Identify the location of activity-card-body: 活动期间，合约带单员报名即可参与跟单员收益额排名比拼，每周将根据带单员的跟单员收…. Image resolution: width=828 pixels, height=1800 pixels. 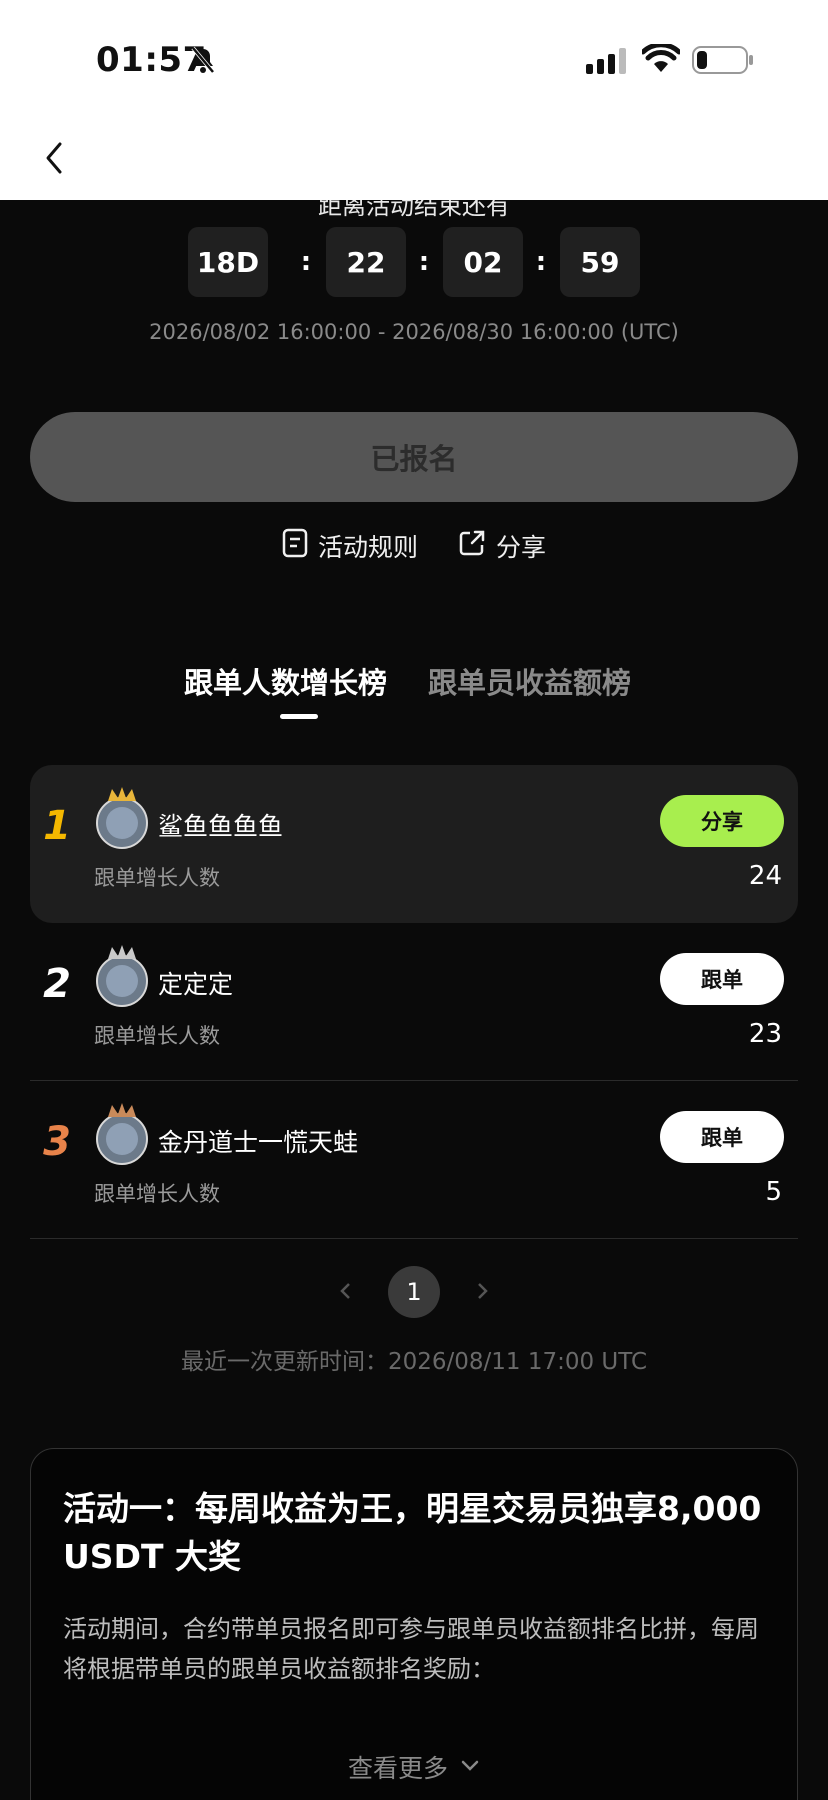
(411, 1649).